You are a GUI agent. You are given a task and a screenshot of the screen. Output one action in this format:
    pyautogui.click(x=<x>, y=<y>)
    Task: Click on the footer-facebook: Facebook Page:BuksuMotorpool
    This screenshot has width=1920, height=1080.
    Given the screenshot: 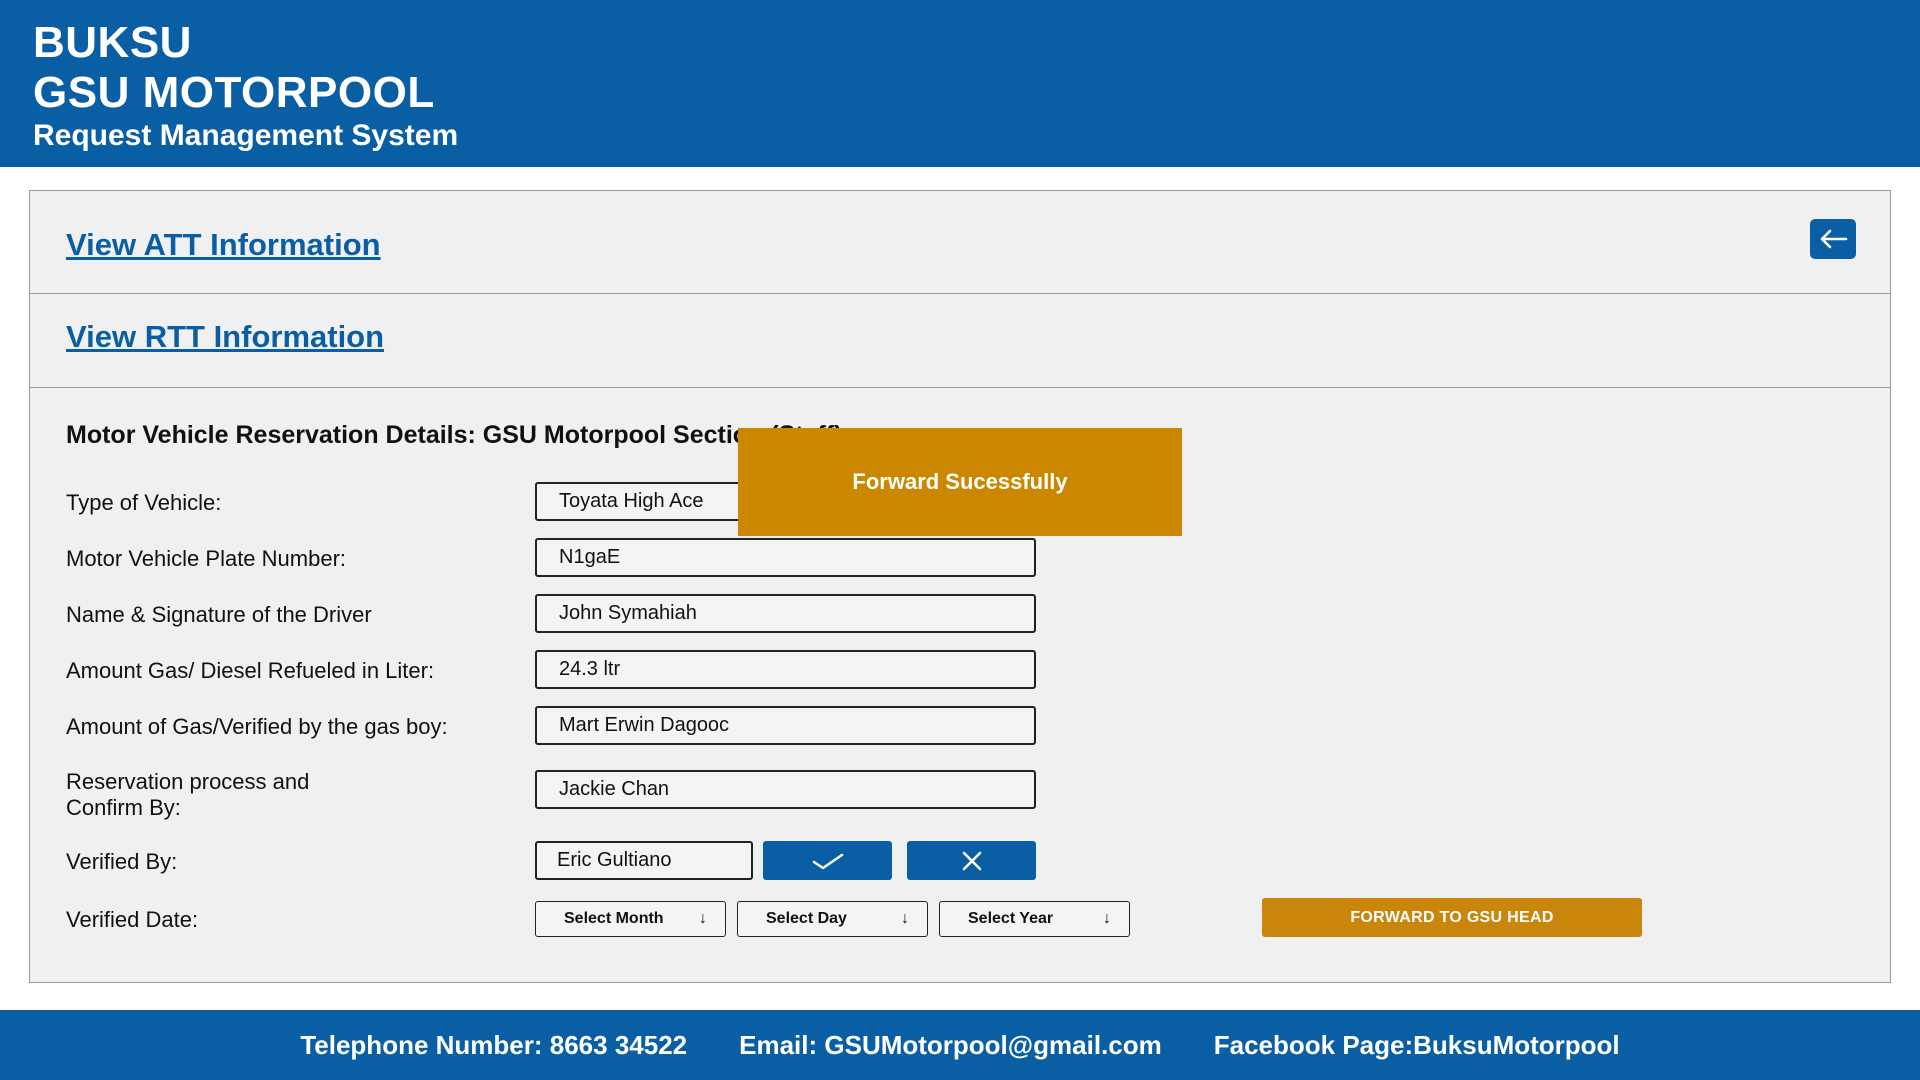 What is the action you would take?
    pyautogui.click(x=1416, y=1044)
    